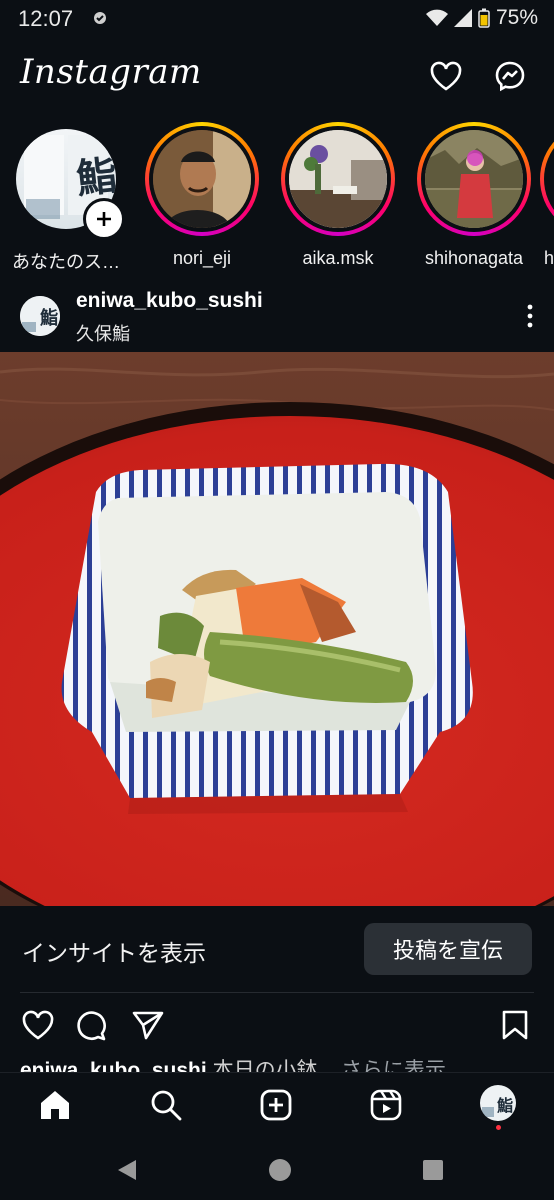 This screenshot has width=554, height=1200. What do you see at coordinates (338, 258) in the screenshot?
I see `story-label: aika.msk` at bounding box center [338, 258].